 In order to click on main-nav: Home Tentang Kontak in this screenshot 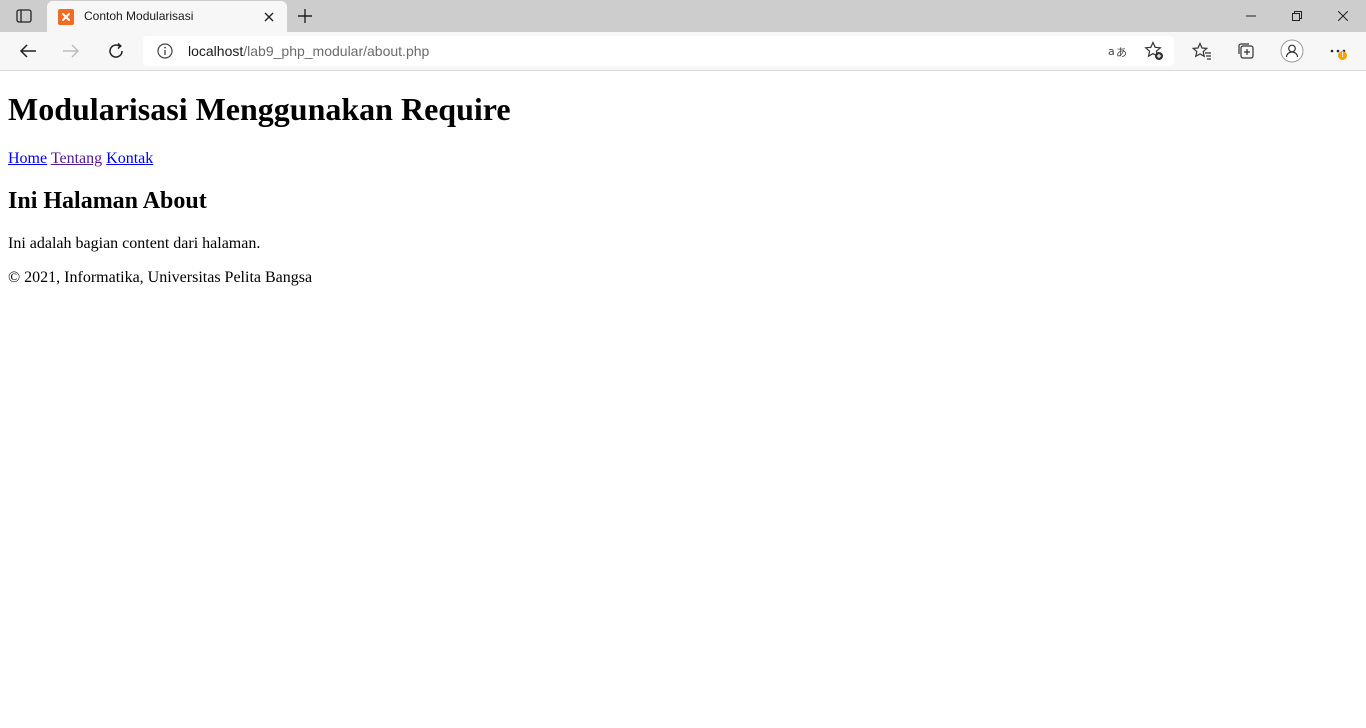, I will do `click(80, 159)`.